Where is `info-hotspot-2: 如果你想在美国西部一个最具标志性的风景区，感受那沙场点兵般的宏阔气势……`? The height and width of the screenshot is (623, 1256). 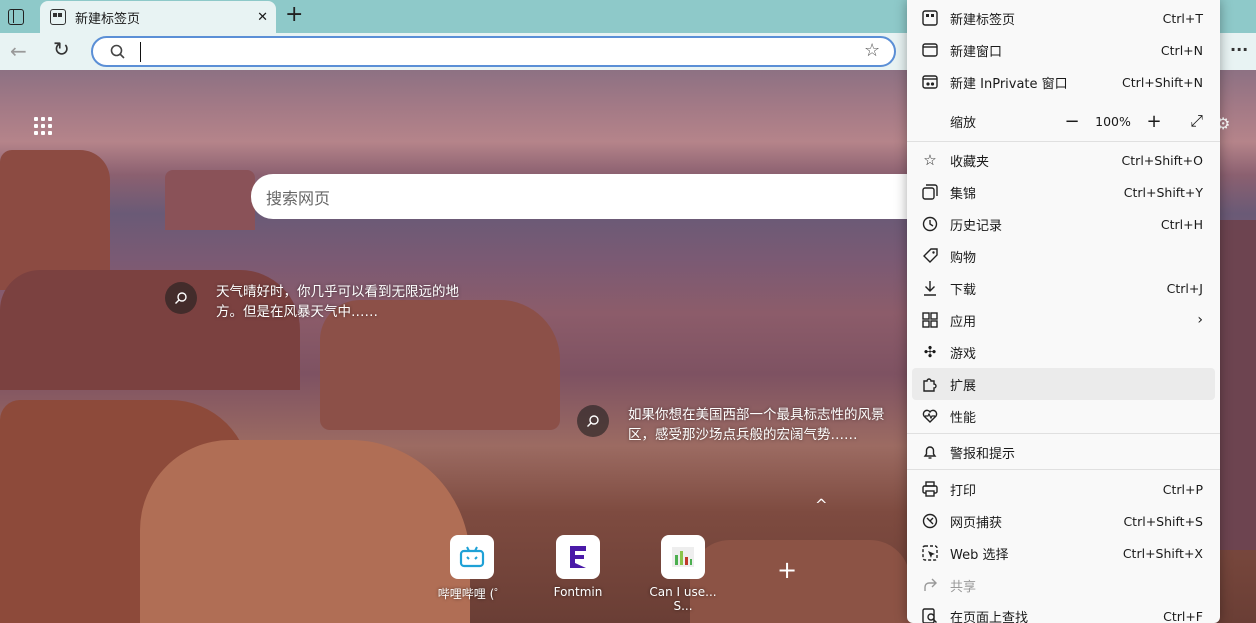
info-hotspot-2: 如果你想在美国西部一个最具标志性的风景区，感受那沙场点兵般的宏阔气势…… is located at coordinates (737, 425).